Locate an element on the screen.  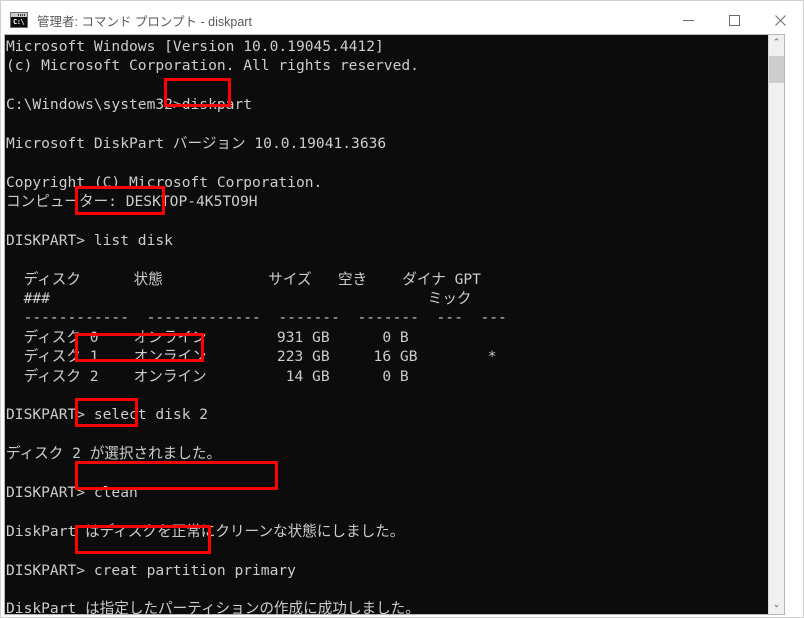
maximize-icon is located at coordinates (734, 20).